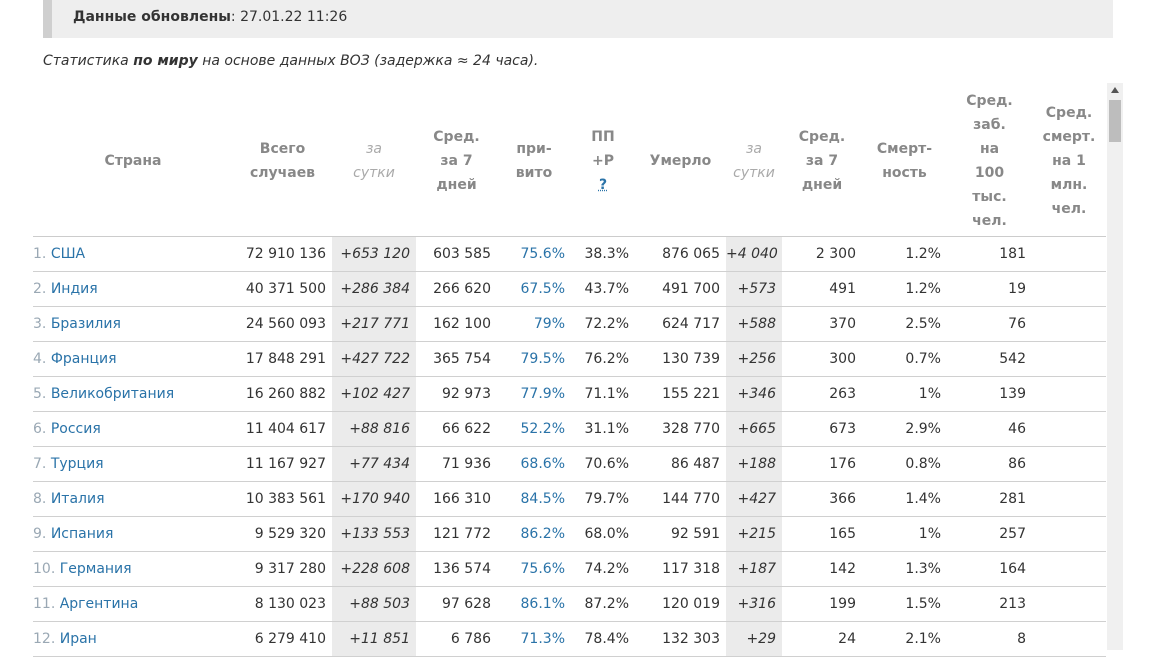  I want to click on pp-cell: 74.2%, so click(603, 569).